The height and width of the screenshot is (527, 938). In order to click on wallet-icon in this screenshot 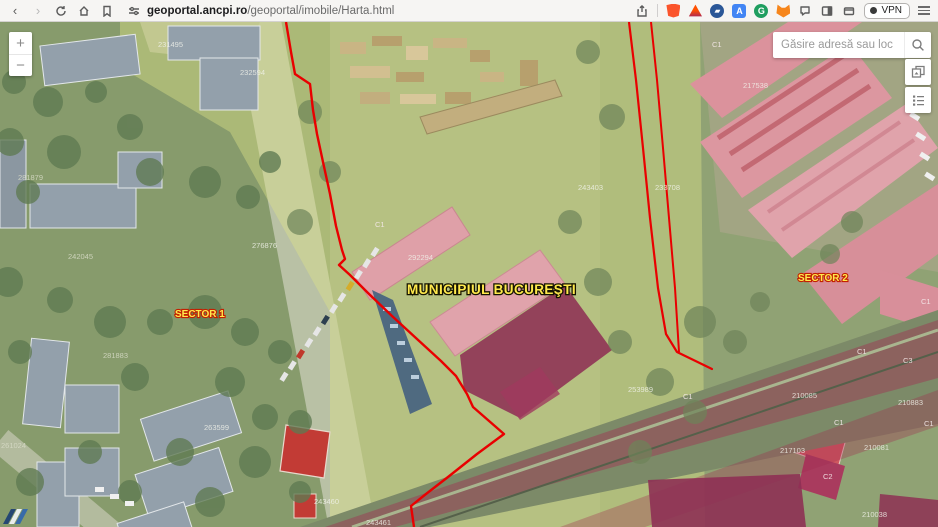, I will do `click(849, 11)`.